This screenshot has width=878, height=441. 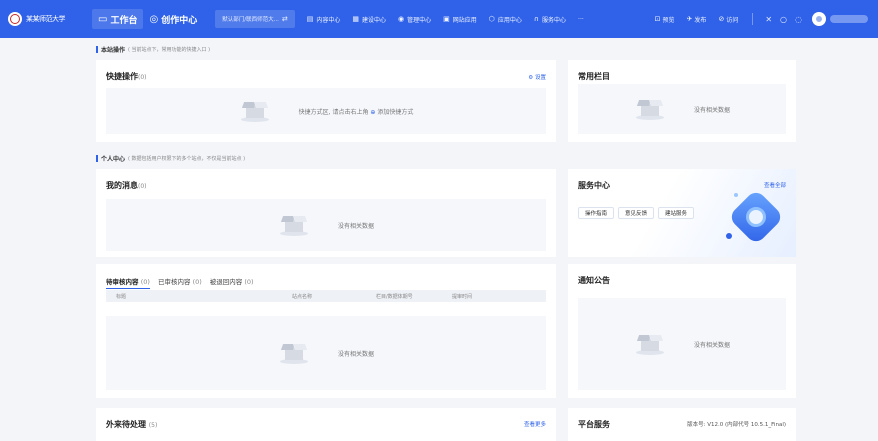 I want to click on quick-ops-empty-text: 快捷方式区, 请点击右上角 ⊕ 添加快捷方式, so click(x=356, y=111).